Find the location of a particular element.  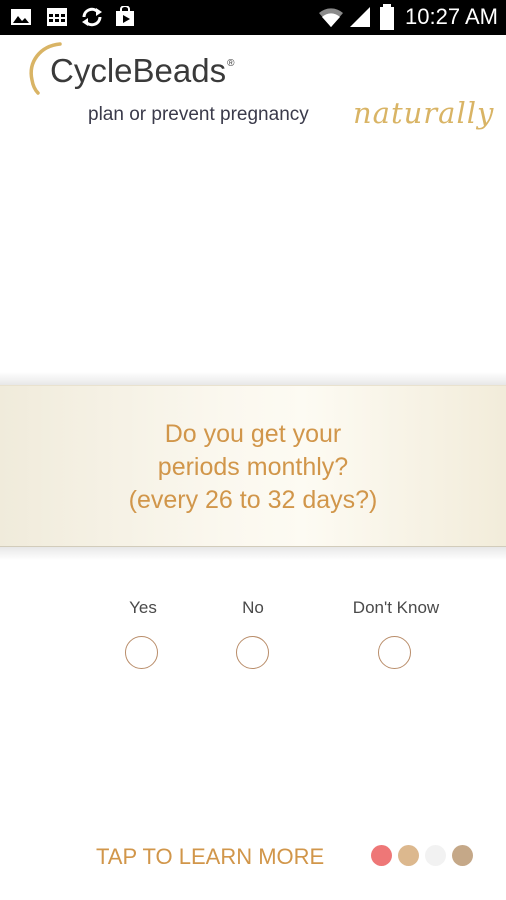

logo-text: CycleBeads is located at coordinates (138, 70).